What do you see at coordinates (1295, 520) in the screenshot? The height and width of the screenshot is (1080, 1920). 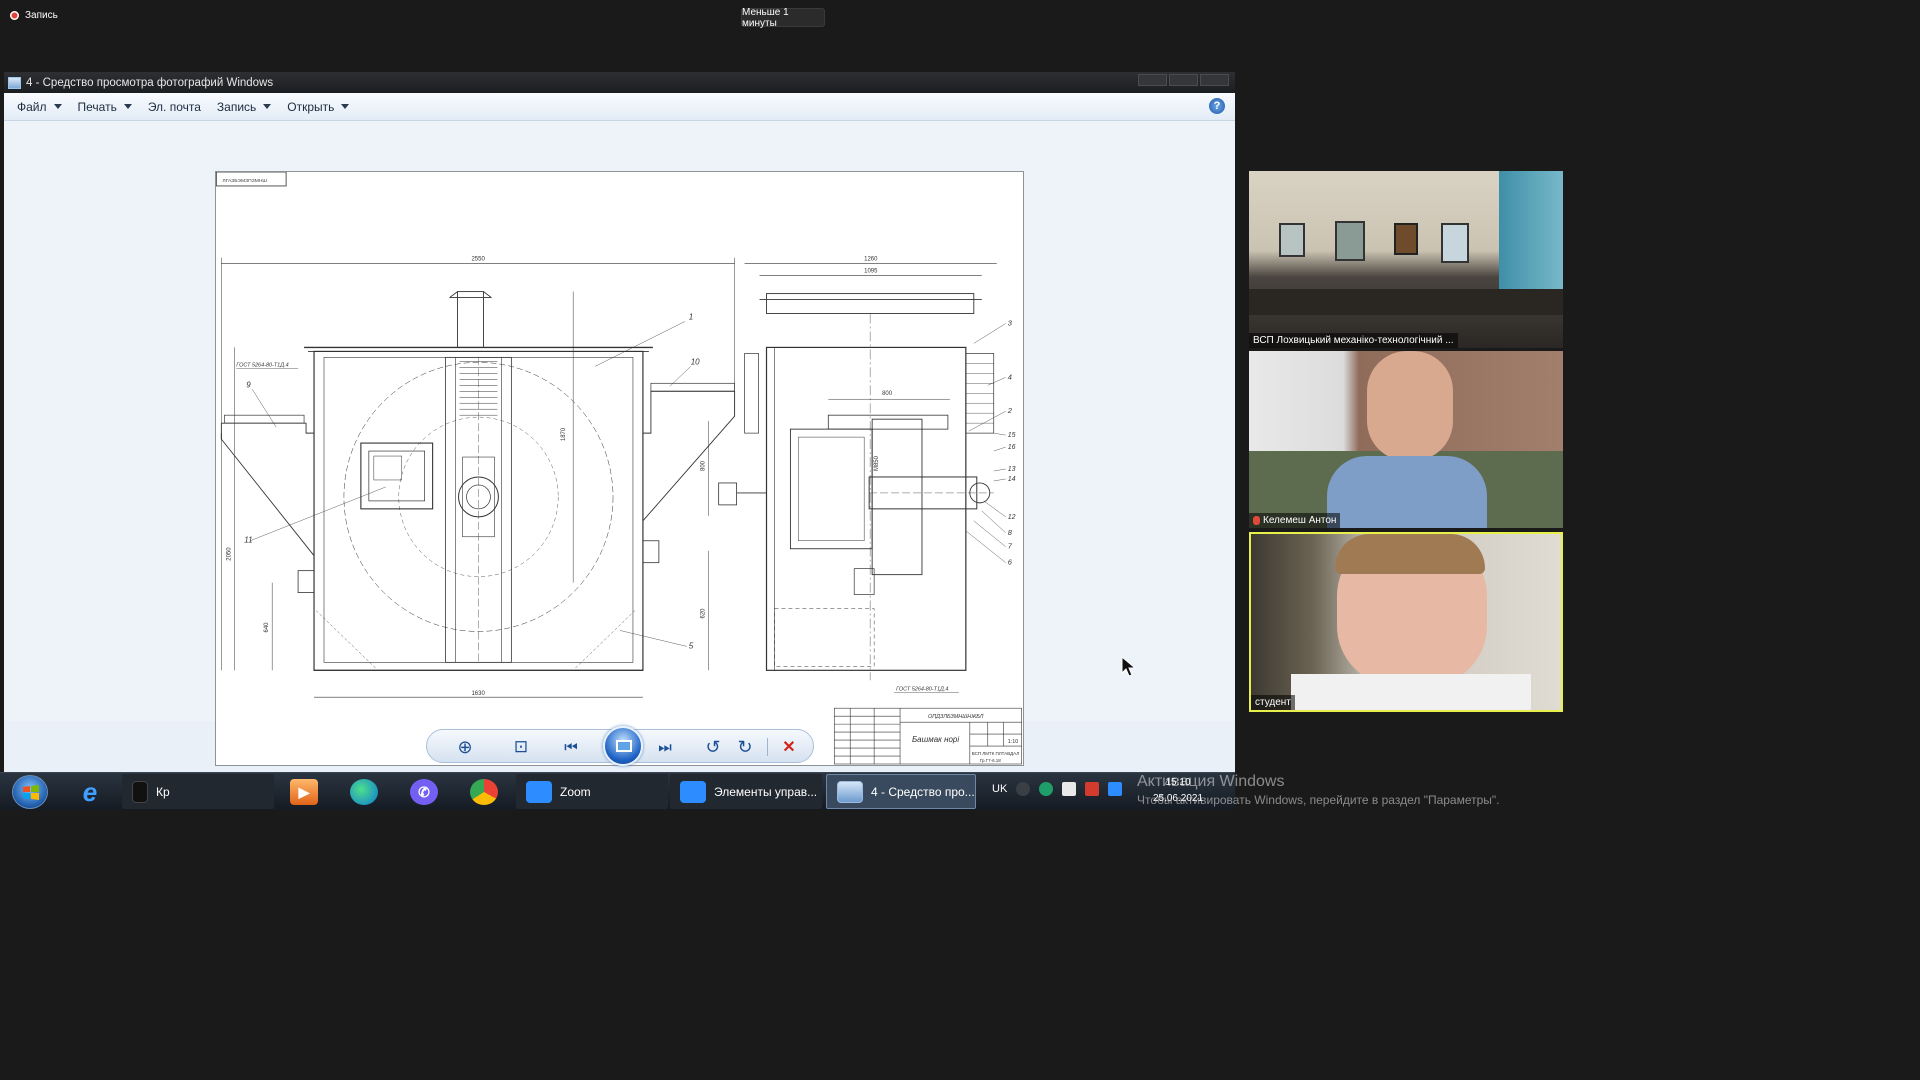 I see `participant-name-label: Келемеш Антон` at bounding box center [1295, 520].